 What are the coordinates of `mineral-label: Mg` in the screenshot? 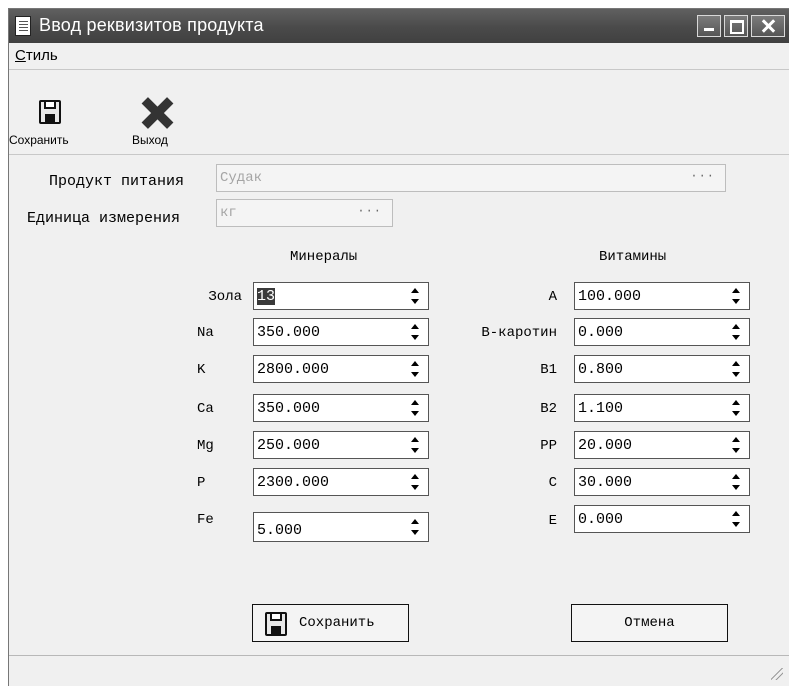 It's located at (205, 446).